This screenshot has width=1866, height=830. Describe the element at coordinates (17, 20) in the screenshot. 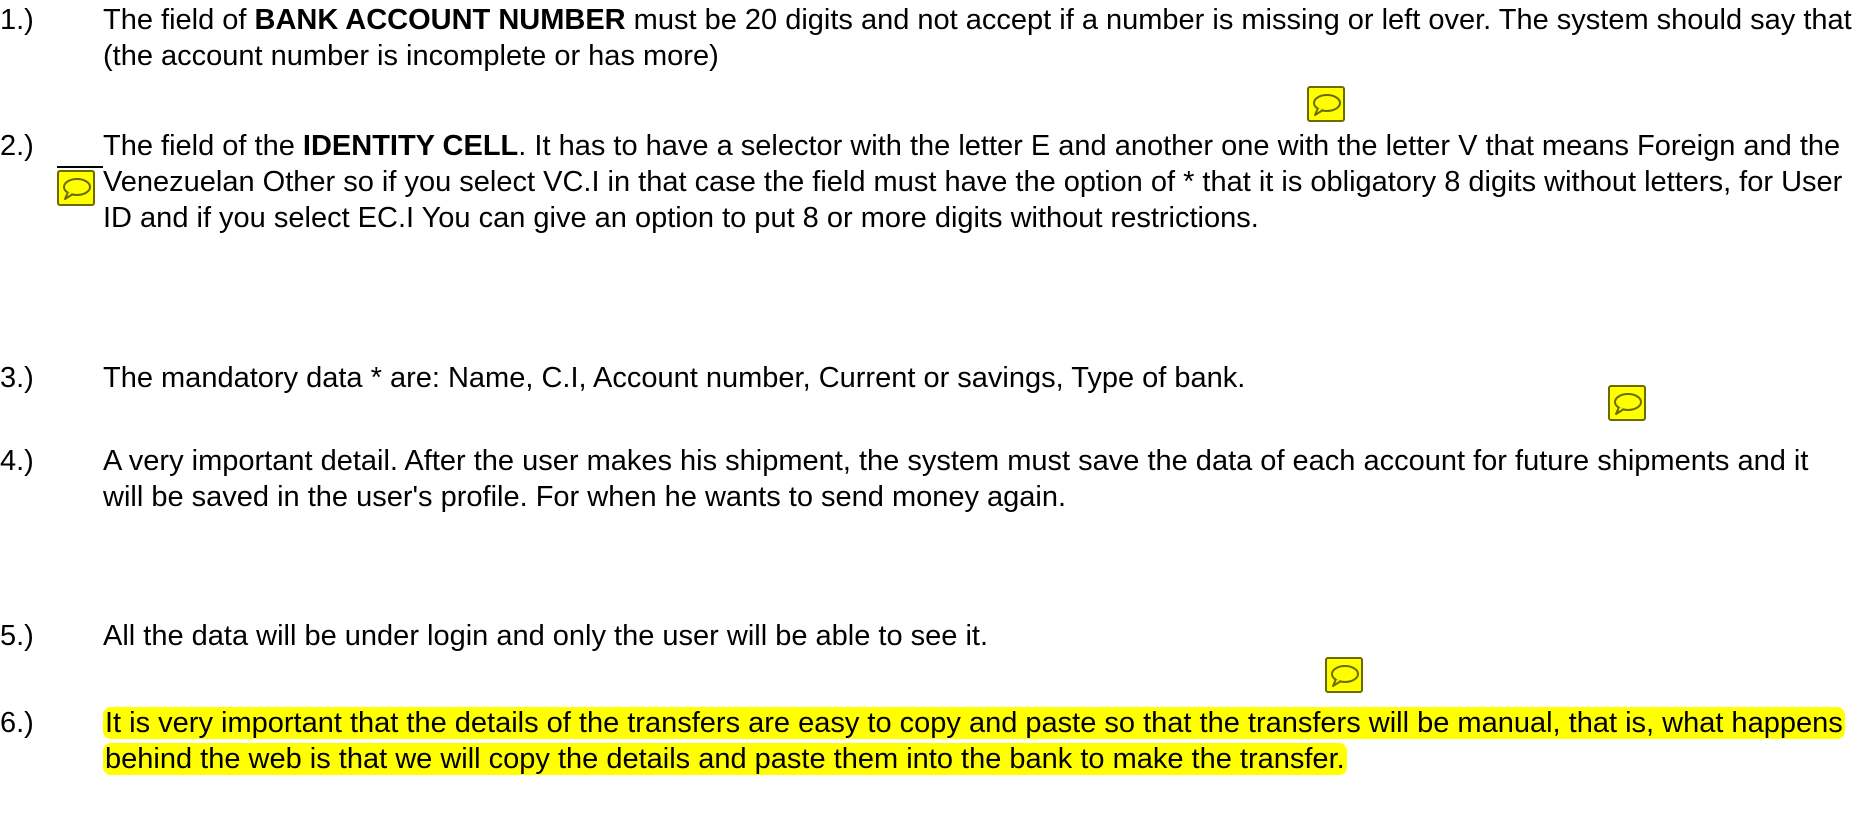

I see `list-item-number: 1.)` at that location.